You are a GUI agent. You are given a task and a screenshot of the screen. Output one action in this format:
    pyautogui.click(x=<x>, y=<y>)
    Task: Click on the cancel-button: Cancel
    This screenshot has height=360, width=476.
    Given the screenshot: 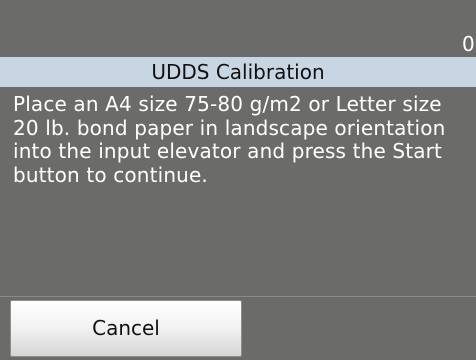 What is the action you would take?
    pyautogui.click(x=126, y=328)
    